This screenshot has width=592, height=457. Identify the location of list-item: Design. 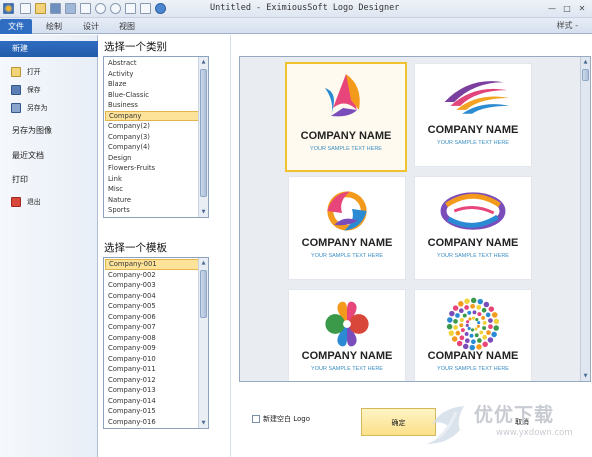
(152, 158).